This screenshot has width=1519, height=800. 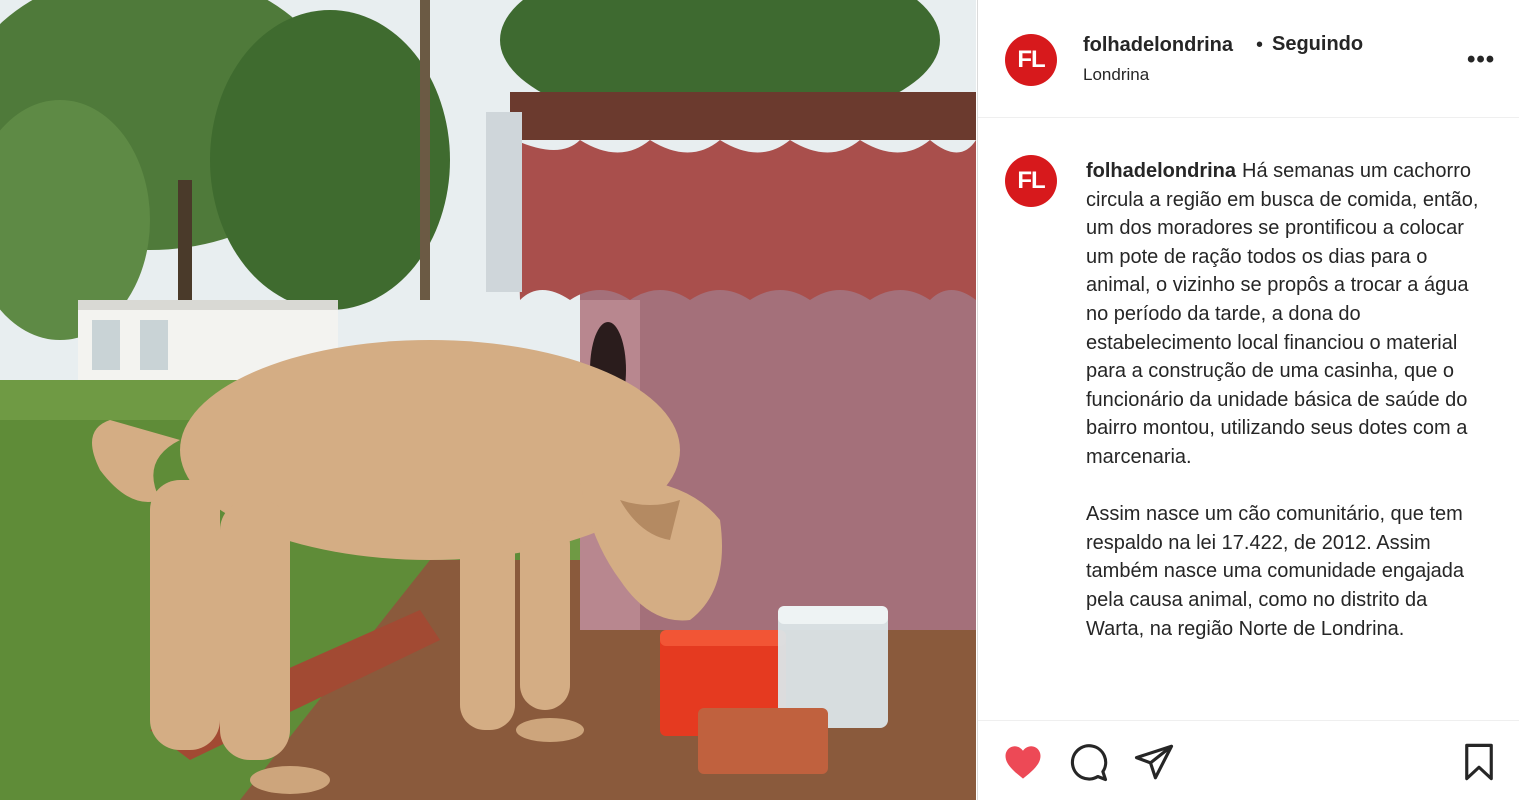 What do you see at coordinates (1154, 762) in the screenshot?
I see `paper-plane-icon` at bounding box center [1154, 762].